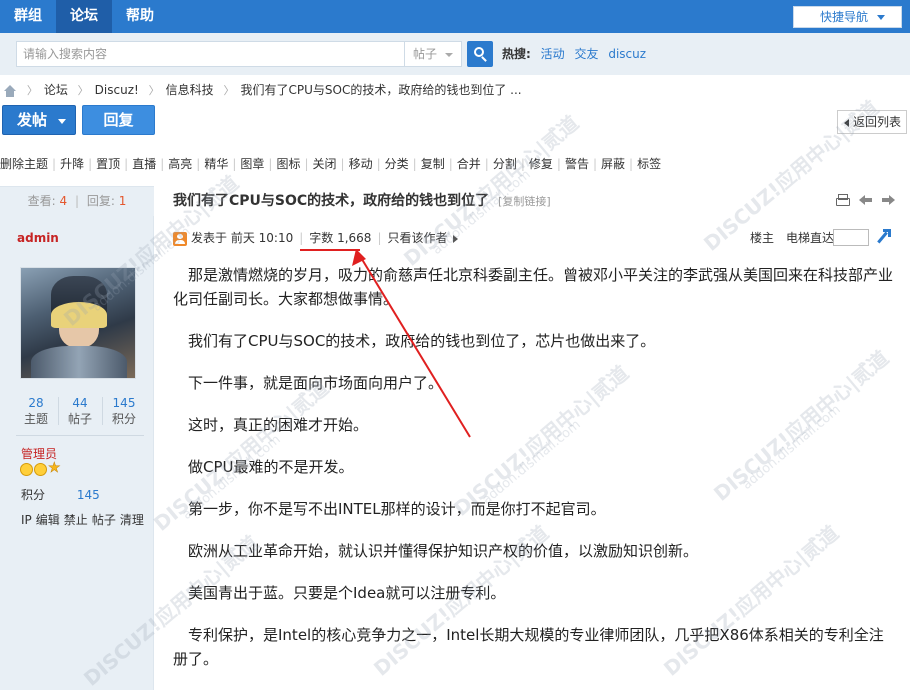 The height and width of the screenshot is (690, 910). I want to click on mod-tool-item: 升降, so click(72, 164).